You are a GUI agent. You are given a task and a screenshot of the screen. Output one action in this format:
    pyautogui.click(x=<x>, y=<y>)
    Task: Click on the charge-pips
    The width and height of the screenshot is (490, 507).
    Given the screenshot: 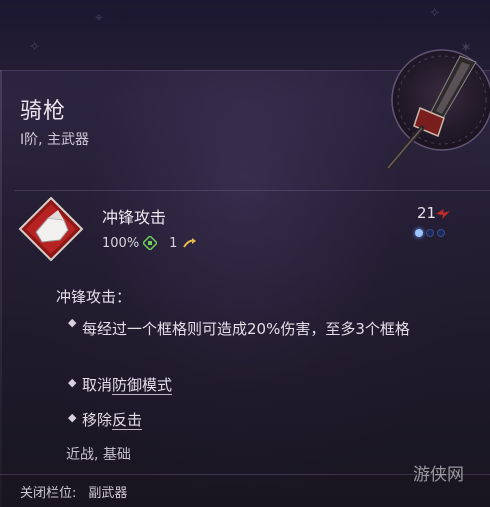 What is the action you would take?
    pyautogui.click(x=430, y=233)
    